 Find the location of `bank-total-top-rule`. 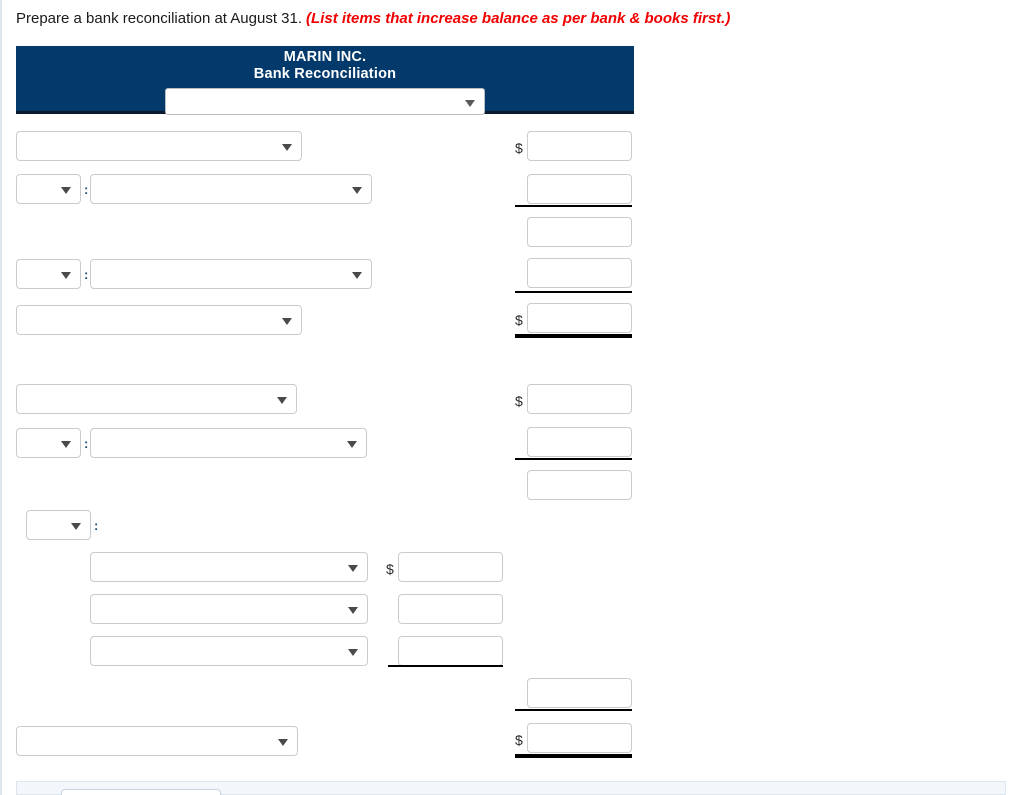

bank-total-top-rule is located at coordinates (573, 292).